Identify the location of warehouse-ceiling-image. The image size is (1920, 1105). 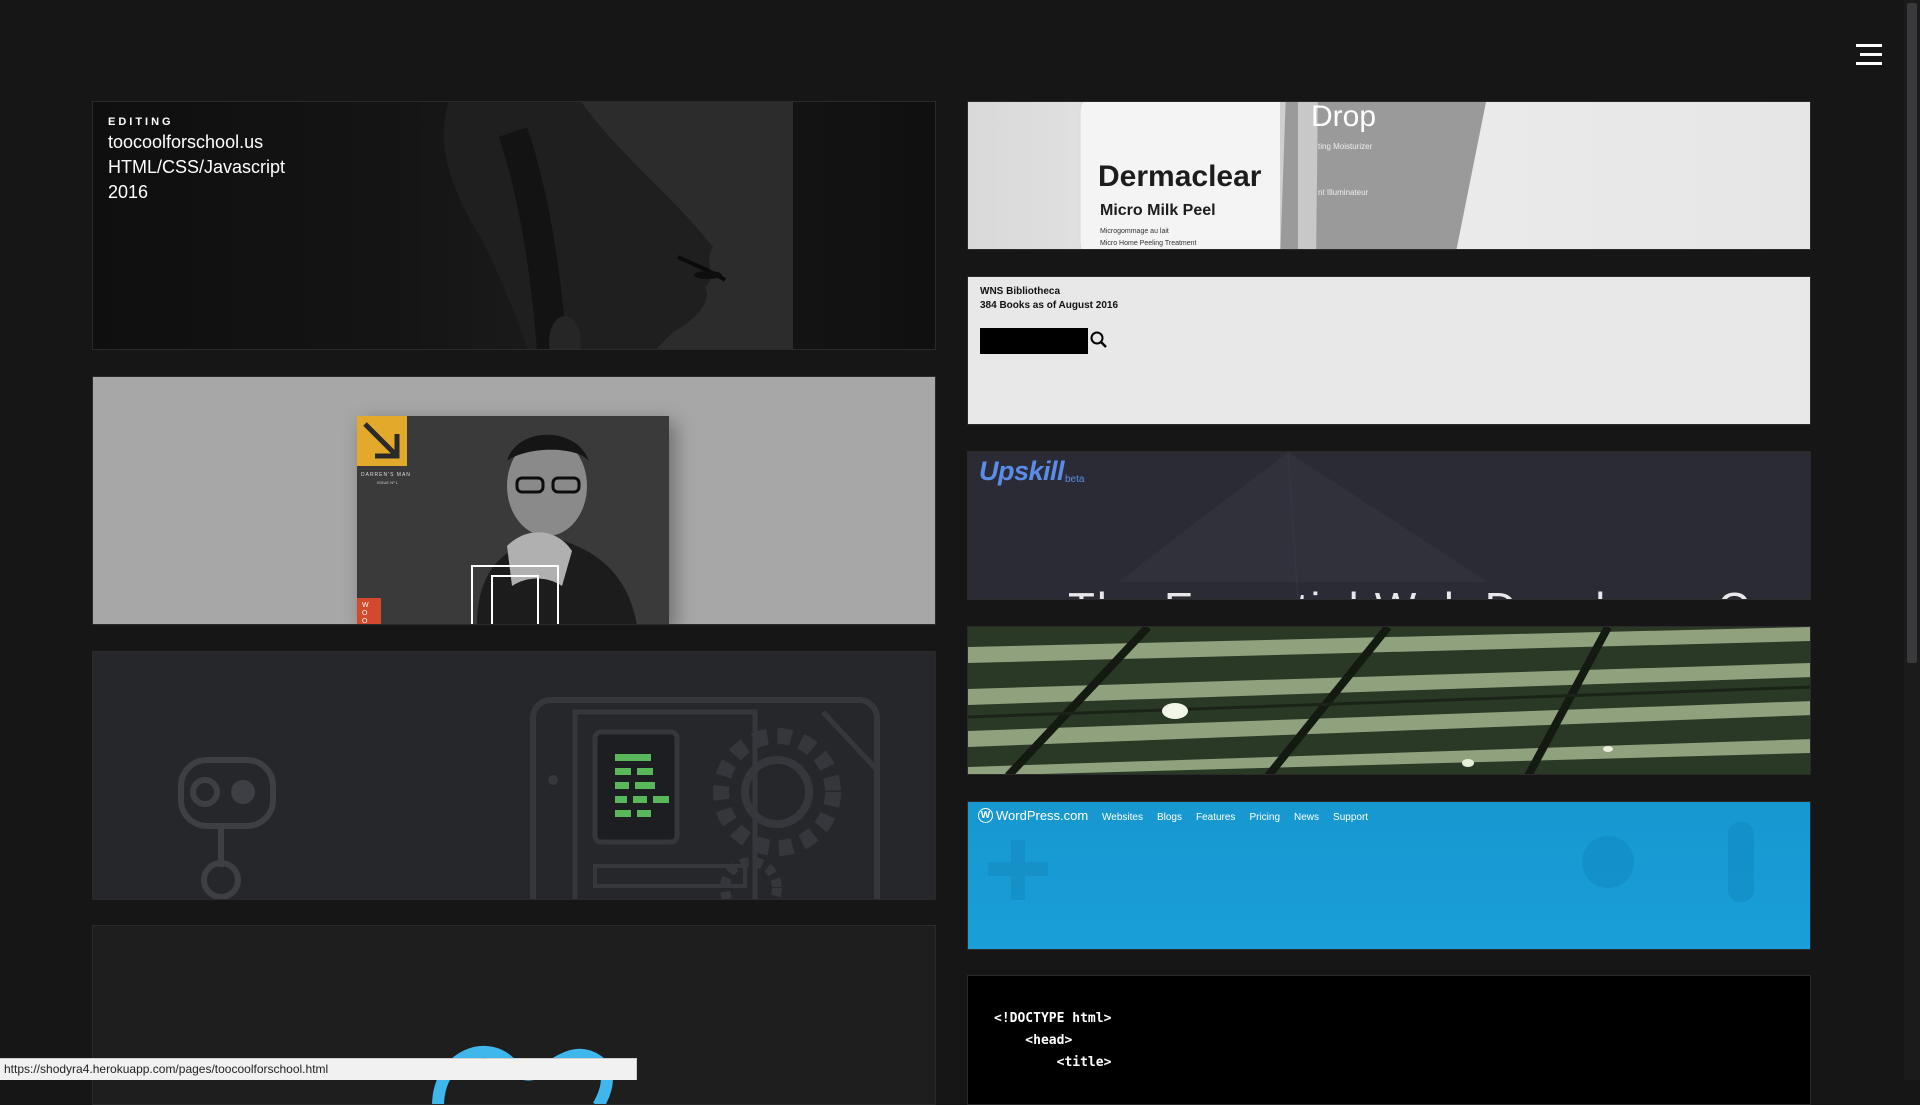
(1389, 700).